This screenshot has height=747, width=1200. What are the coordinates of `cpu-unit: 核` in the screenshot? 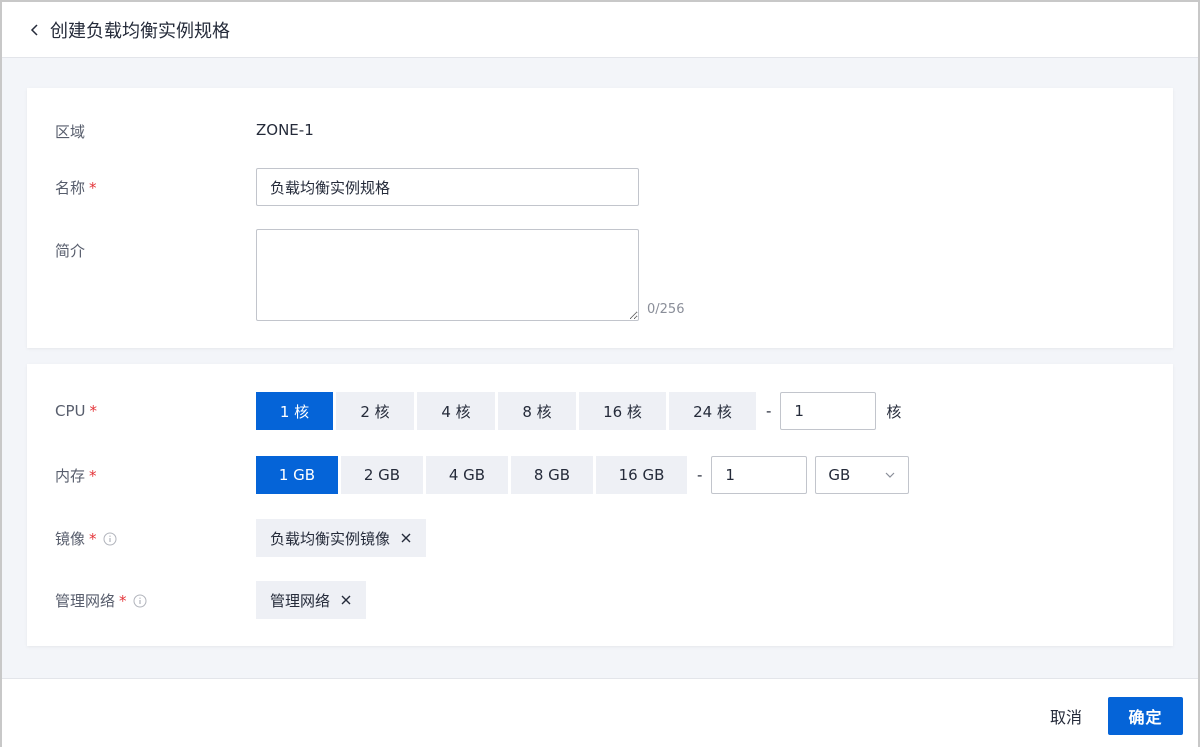 It's located at (894, 411).